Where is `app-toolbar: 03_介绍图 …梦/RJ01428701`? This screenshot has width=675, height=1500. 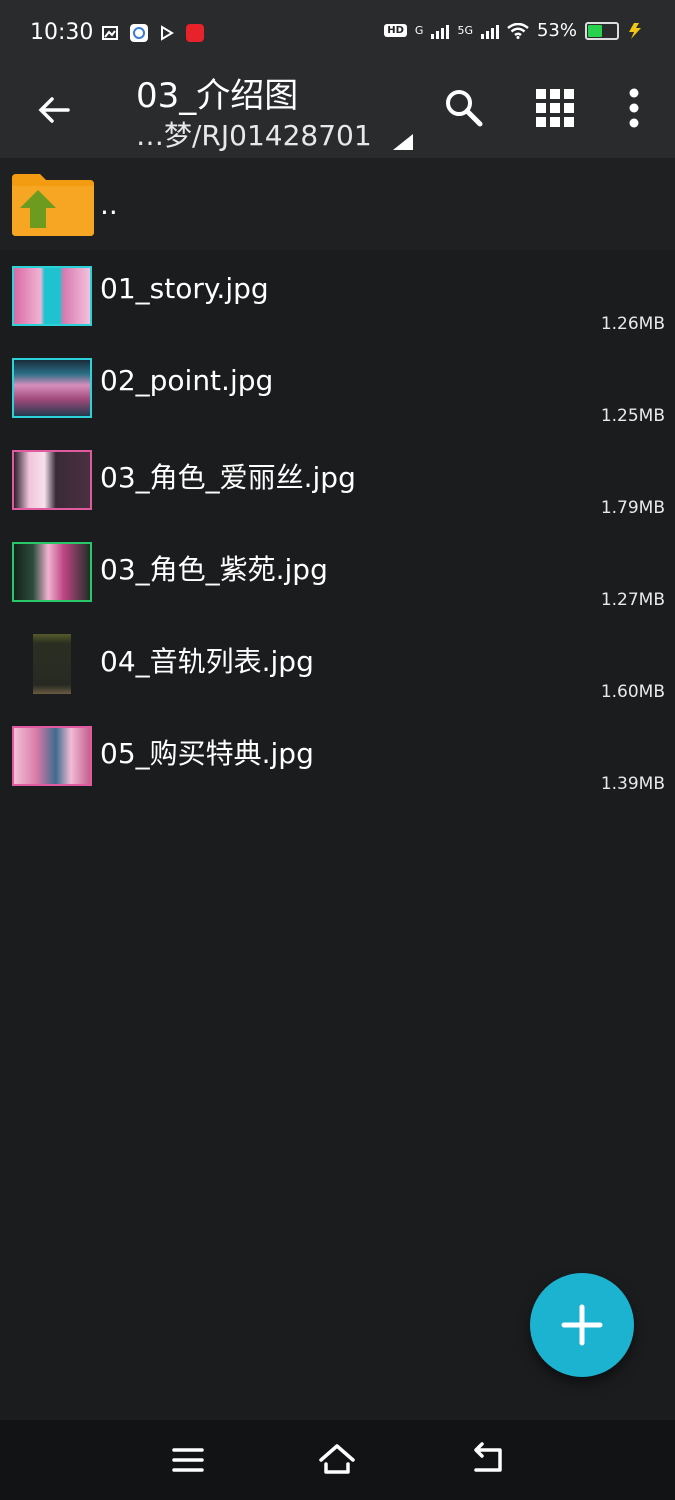 app-toolbar: 03_介绍图 …梦/RJ01428701 is located at coordinates (337, 112).